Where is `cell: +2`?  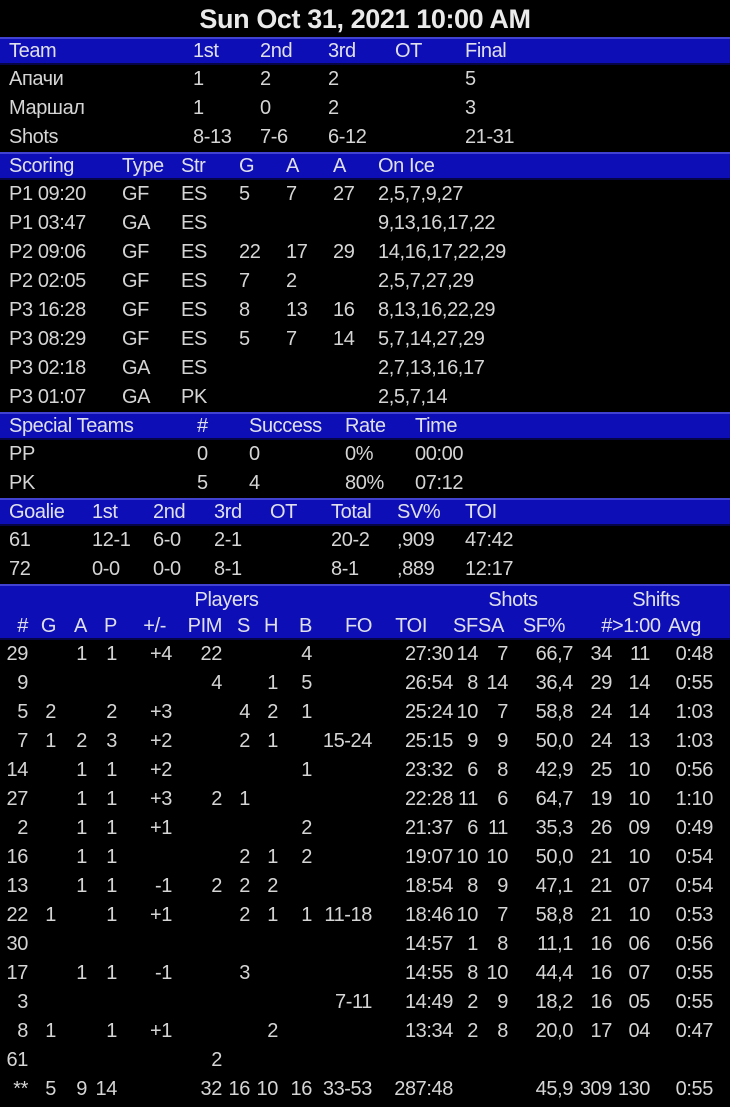 cell: +2 is located at coordinates (160, 770).